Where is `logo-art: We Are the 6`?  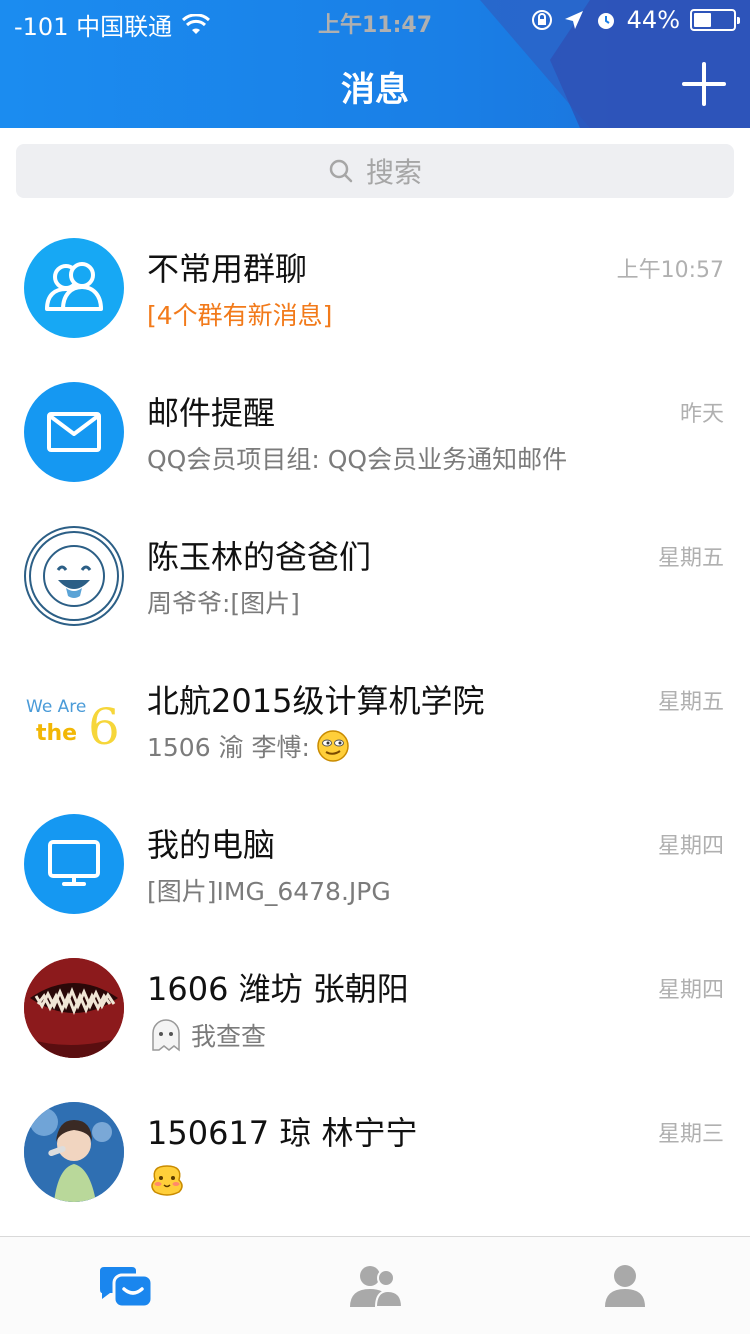 logo-art: We Are the 6 is located at coordinates (73, 726).